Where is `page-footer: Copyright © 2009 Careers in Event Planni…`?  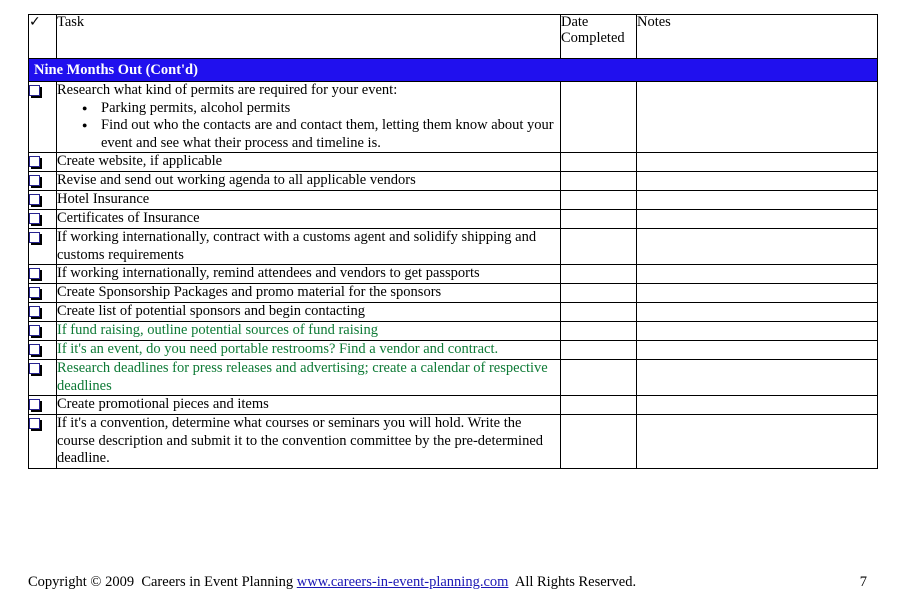
page-footer: Copyright © 2009 Careers in Event Planni… is located at coordinates (452, 582).